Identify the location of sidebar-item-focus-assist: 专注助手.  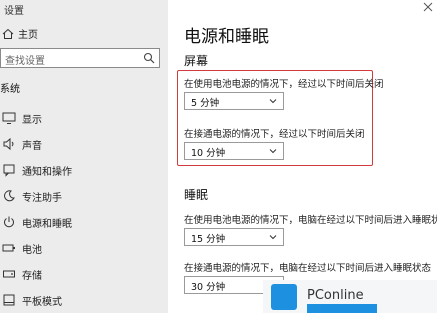
(84, 196).